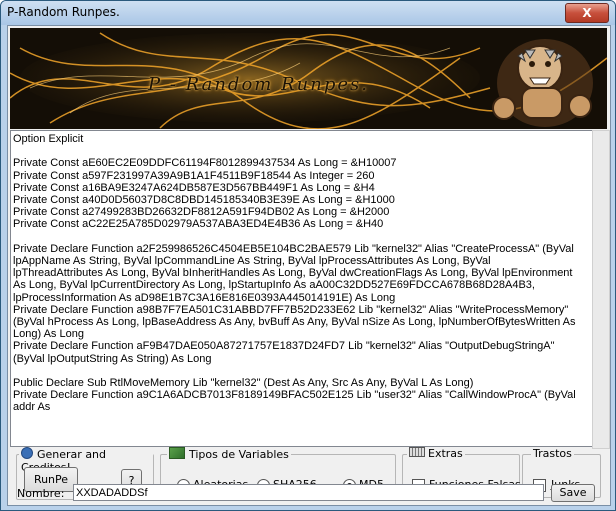 Image resolution: width=616 pixels, height=511 pixels. What do you see at coordinates (41, 493) in the screenshot?
I see `nombre-label: Nombre:` at bounding box center [41, 493].